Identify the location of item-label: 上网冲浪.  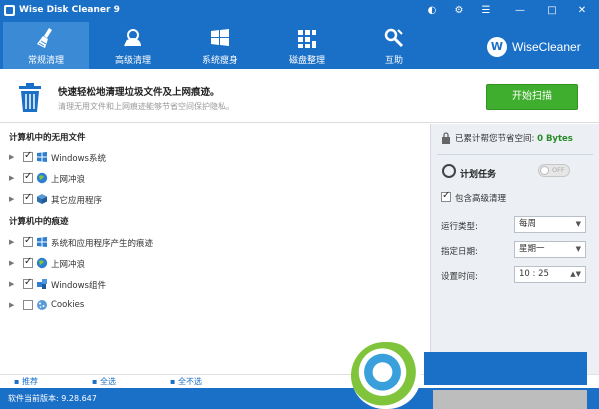
(68, 180).